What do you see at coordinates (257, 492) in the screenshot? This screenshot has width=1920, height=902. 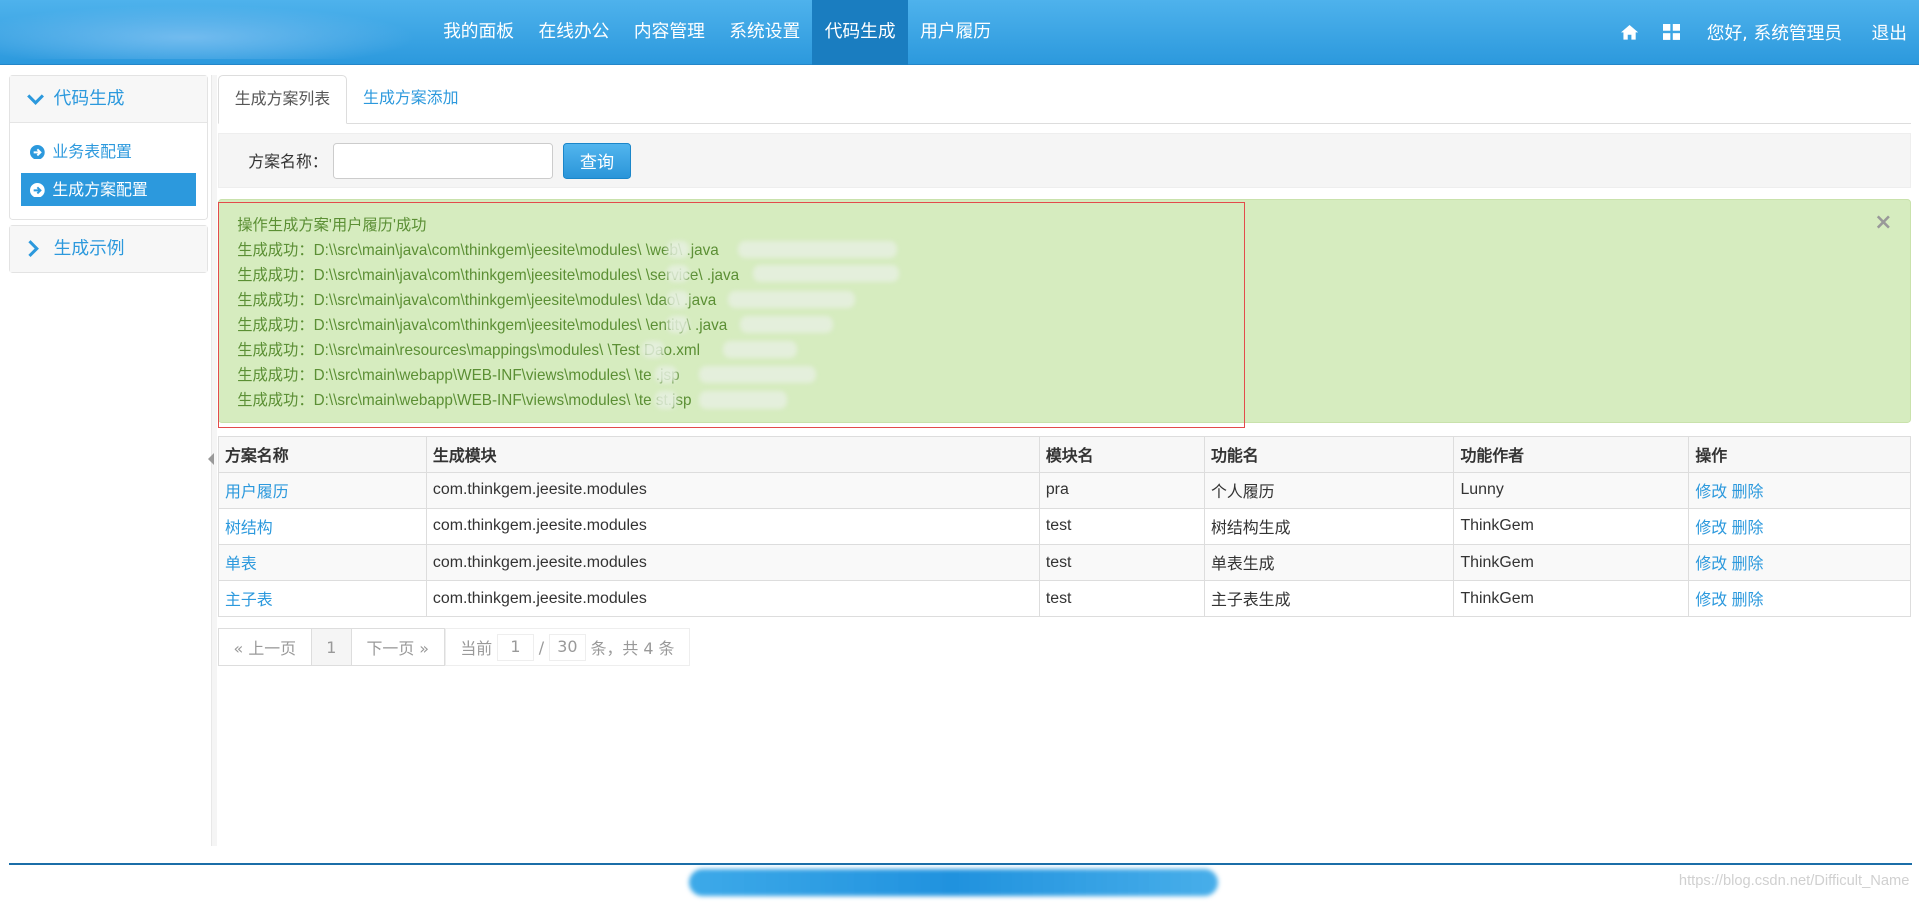 I see `scheme-name-link: 用户履历` at bounding box center [257, 492].